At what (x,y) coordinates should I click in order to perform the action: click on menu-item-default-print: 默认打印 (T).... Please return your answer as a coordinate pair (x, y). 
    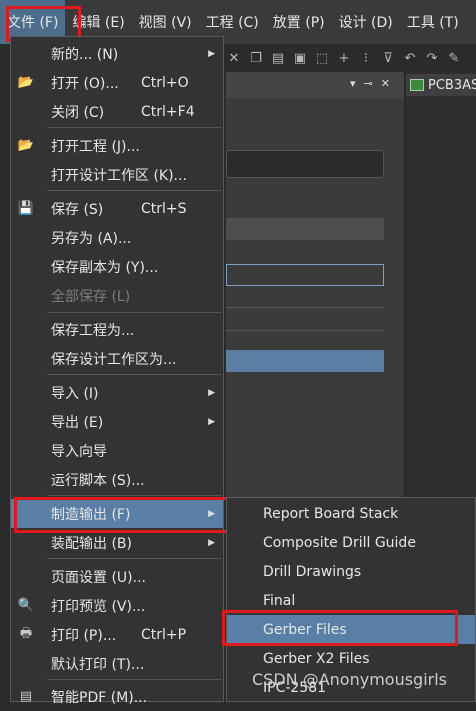
    Looking at the image, I should click on (117, 663).